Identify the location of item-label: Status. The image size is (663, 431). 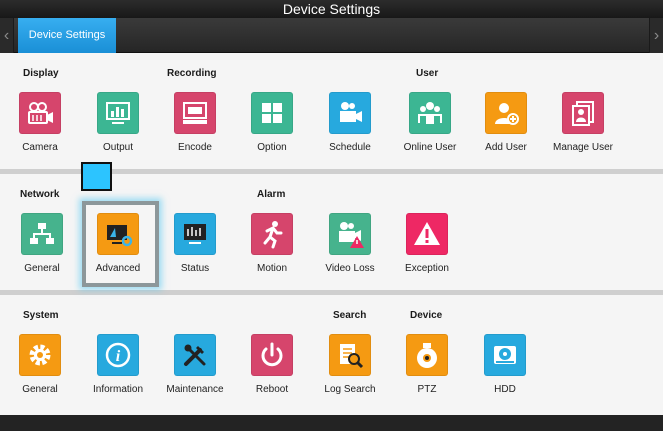
(195, 268).